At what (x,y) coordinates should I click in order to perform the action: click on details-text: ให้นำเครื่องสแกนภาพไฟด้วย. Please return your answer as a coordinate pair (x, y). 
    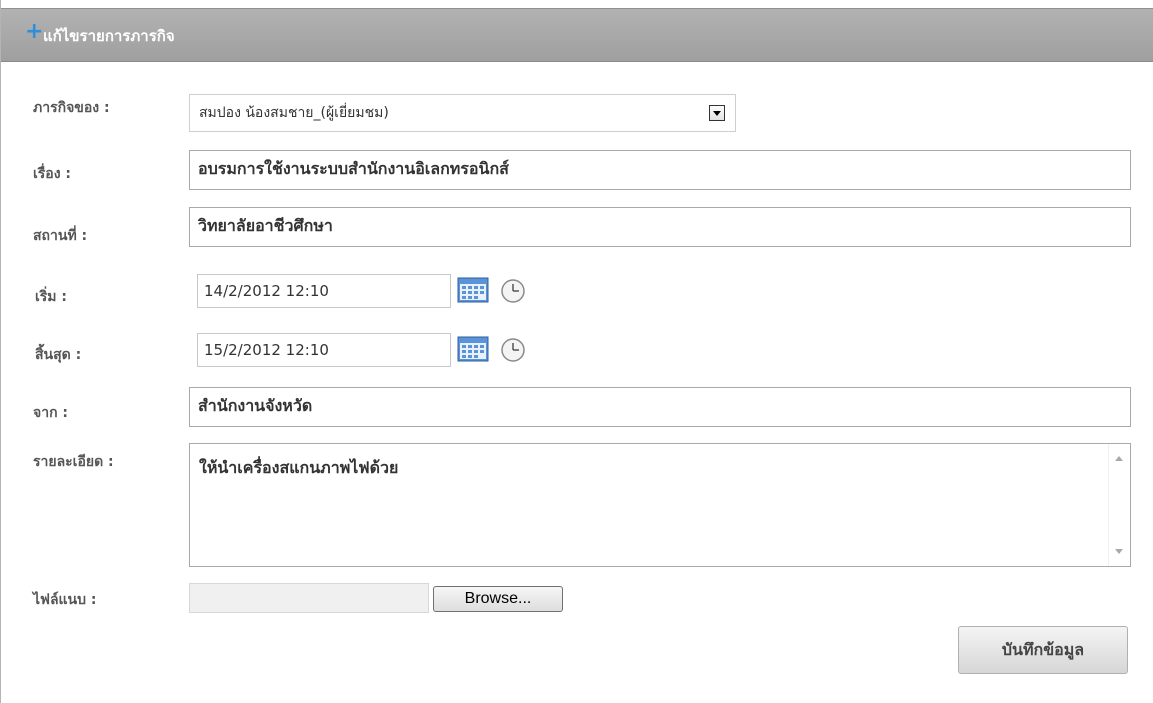
    Looking at the image, I should click on (299, 467).